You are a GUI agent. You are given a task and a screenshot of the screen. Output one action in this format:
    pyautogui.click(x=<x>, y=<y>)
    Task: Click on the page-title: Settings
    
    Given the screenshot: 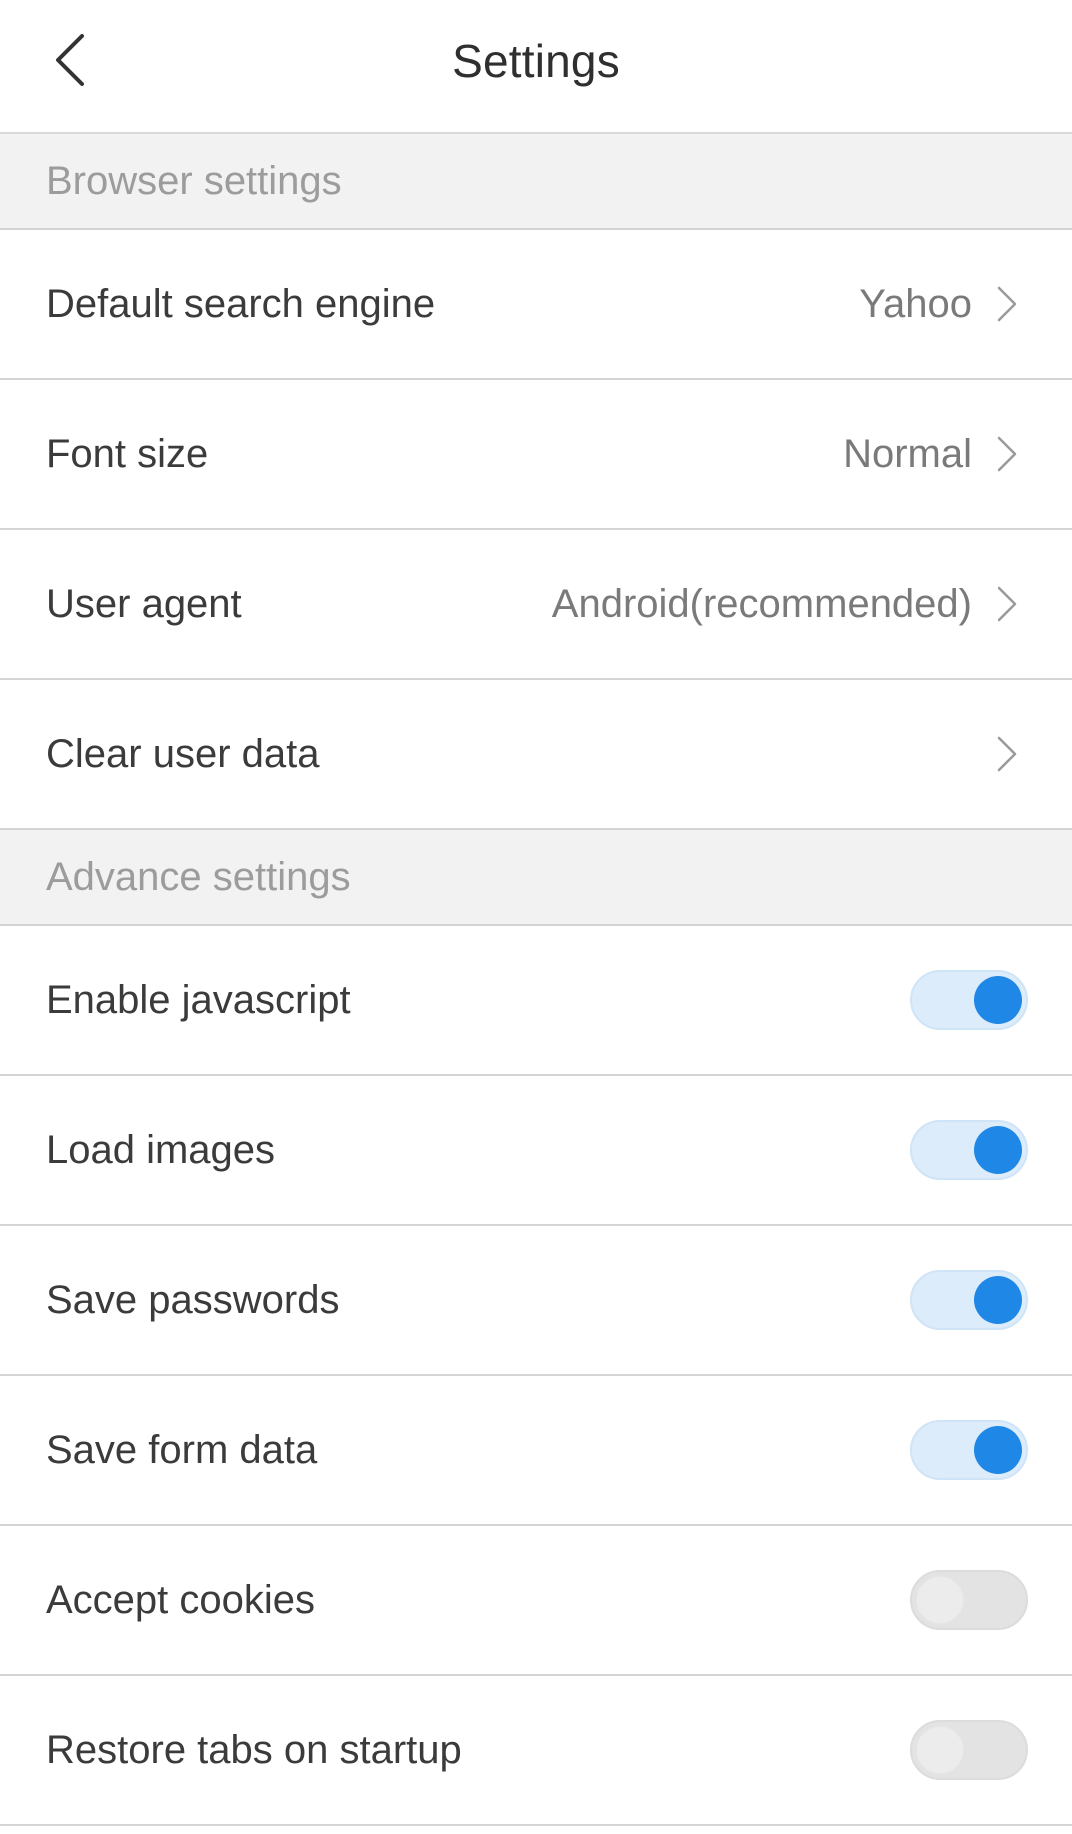 What is the action you would take?
    pyautogui.click(x=536, y=61)
    